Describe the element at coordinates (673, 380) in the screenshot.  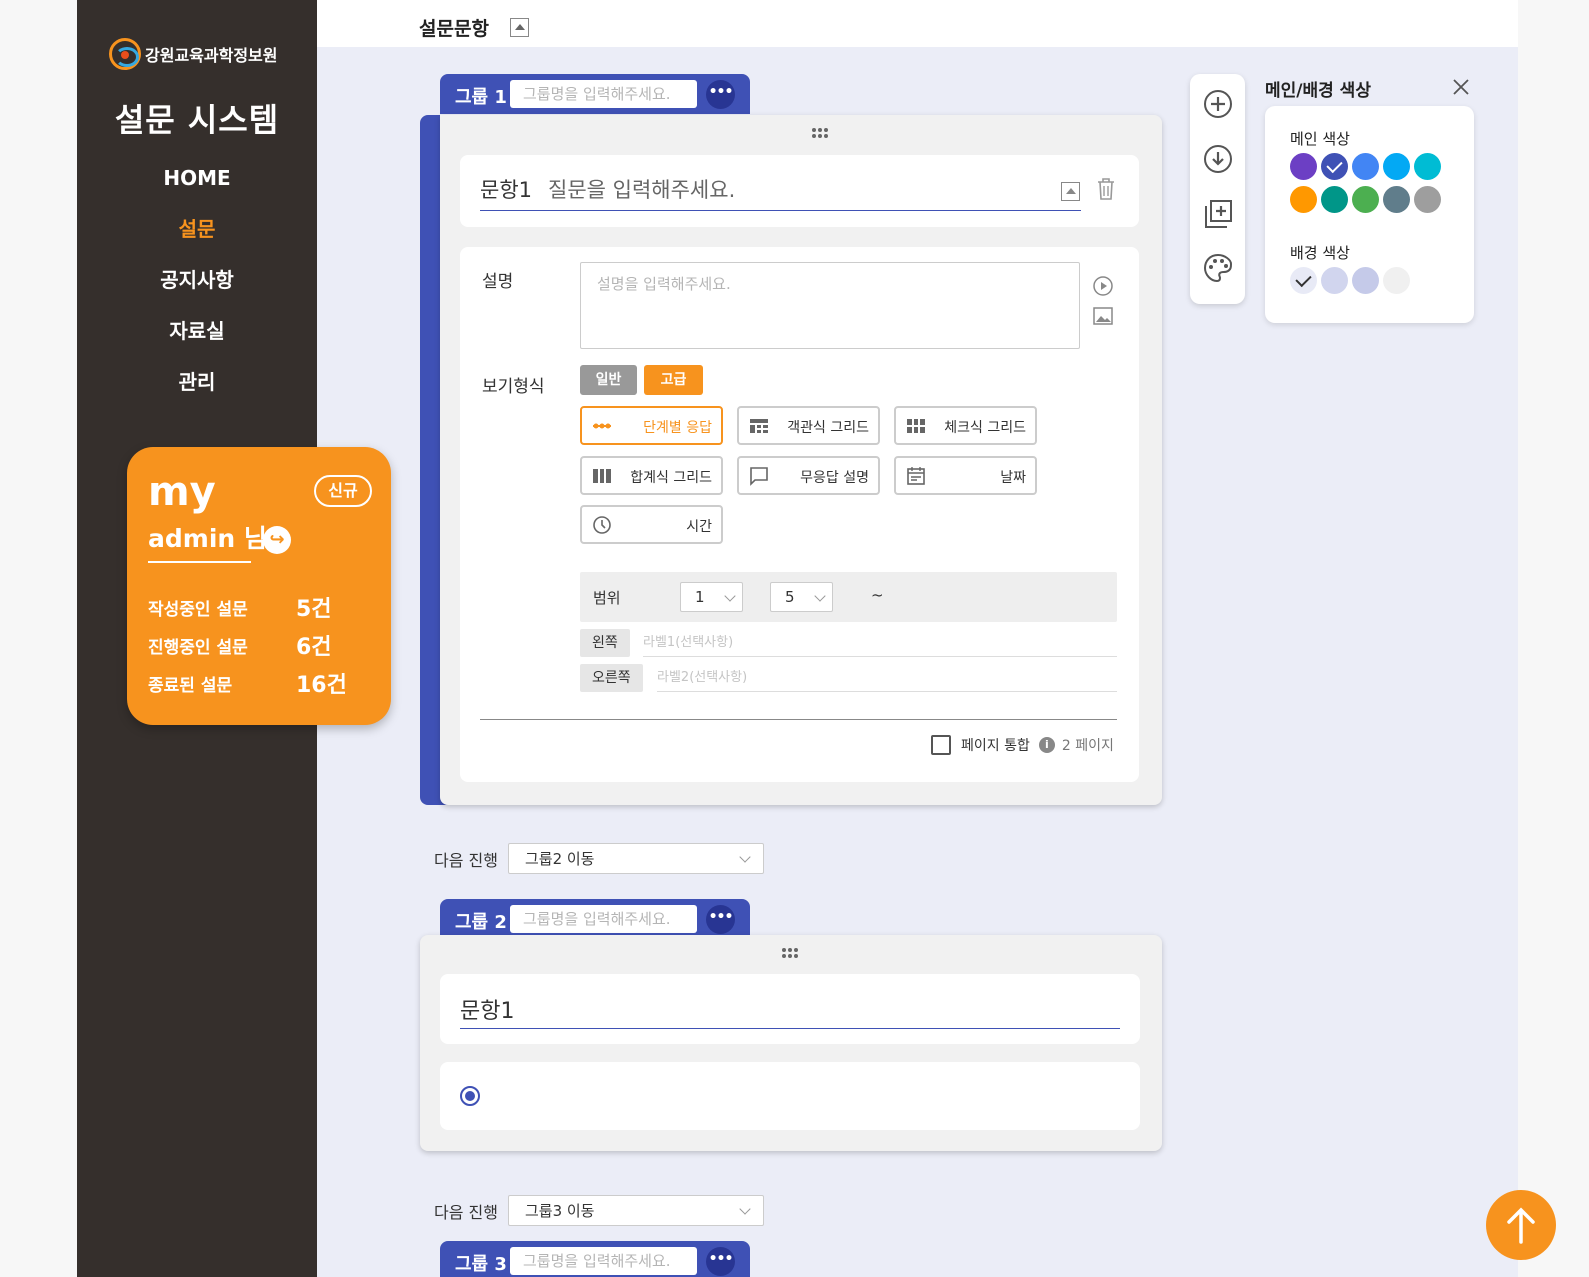
I see `mode-advanced-button: 고급` at that location.